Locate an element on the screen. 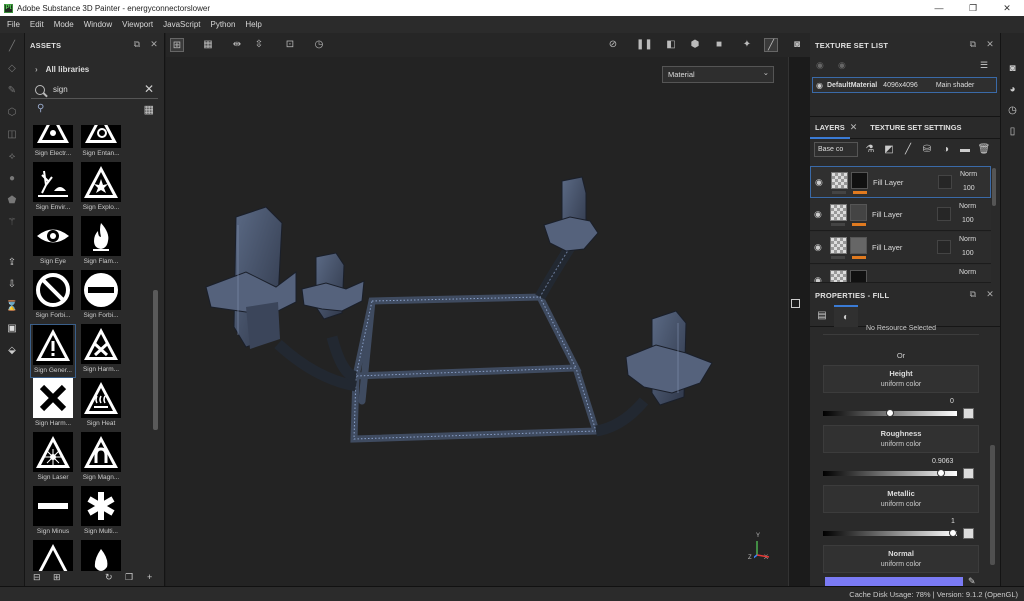 This screenshot has height=601, width=1024. add-effect-icon: ⚗ is located at coordinates (870, 149).